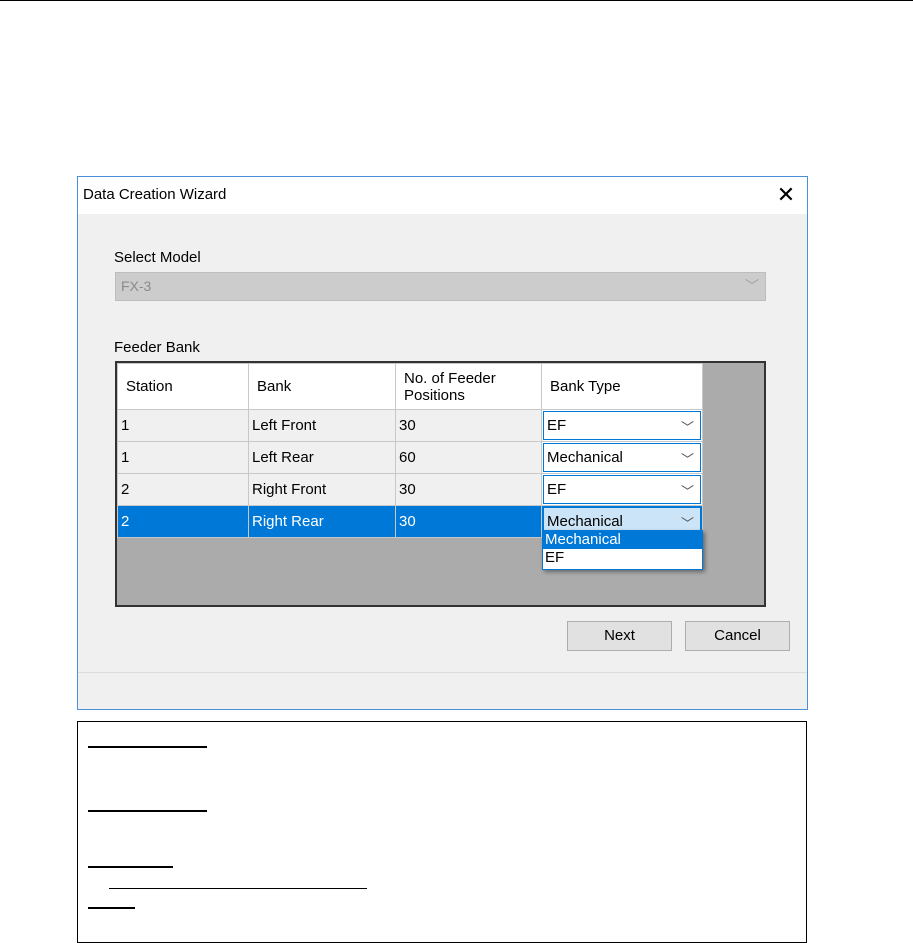  What do you see at coordinates (322, 386) in the screenshot?
I see `column-header-bank: Bank` at bounding box center [322, 386].